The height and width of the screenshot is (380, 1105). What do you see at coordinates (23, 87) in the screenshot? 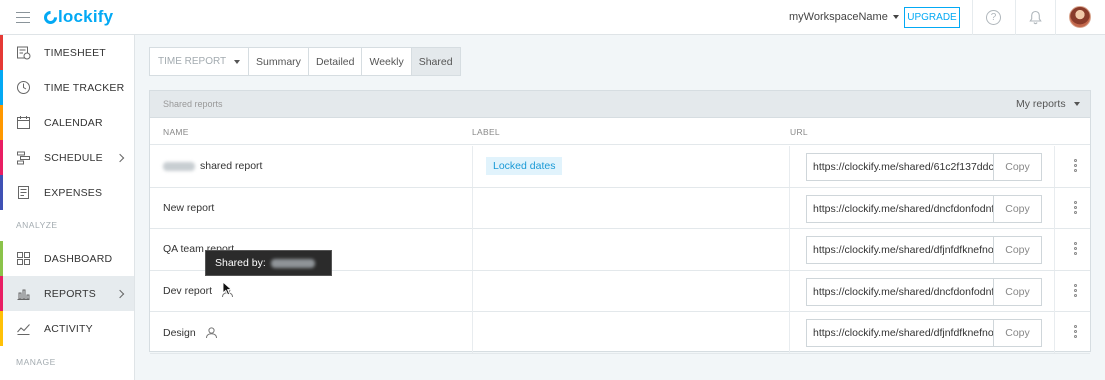
I see `clock-icon` at bounding box center [23, 87].